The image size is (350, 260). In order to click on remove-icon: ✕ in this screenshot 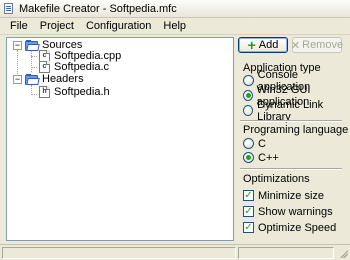, I will do `click(295, 45)`.